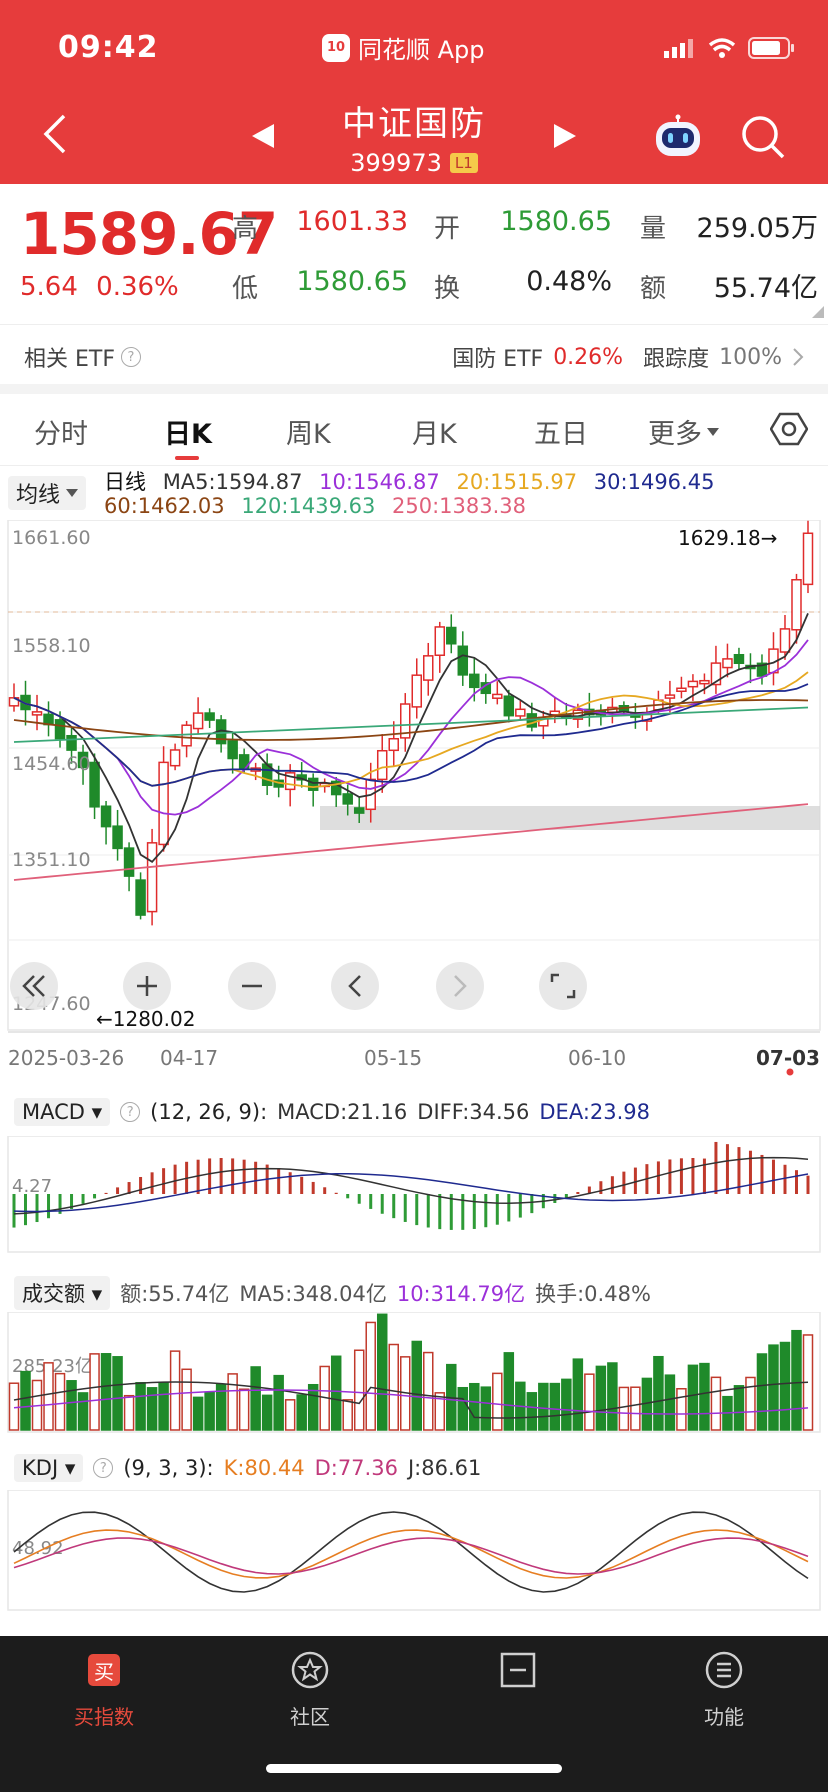 The height and width of the screenshot is (1792, 828). I want to click on step-right-icon, so click(460, 986).